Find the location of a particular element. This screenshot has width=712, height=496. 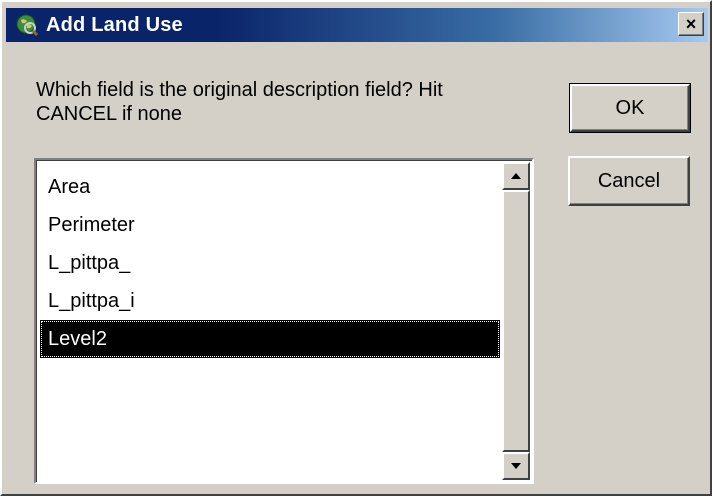

list-item: Area is located at coordinates (270, 187).